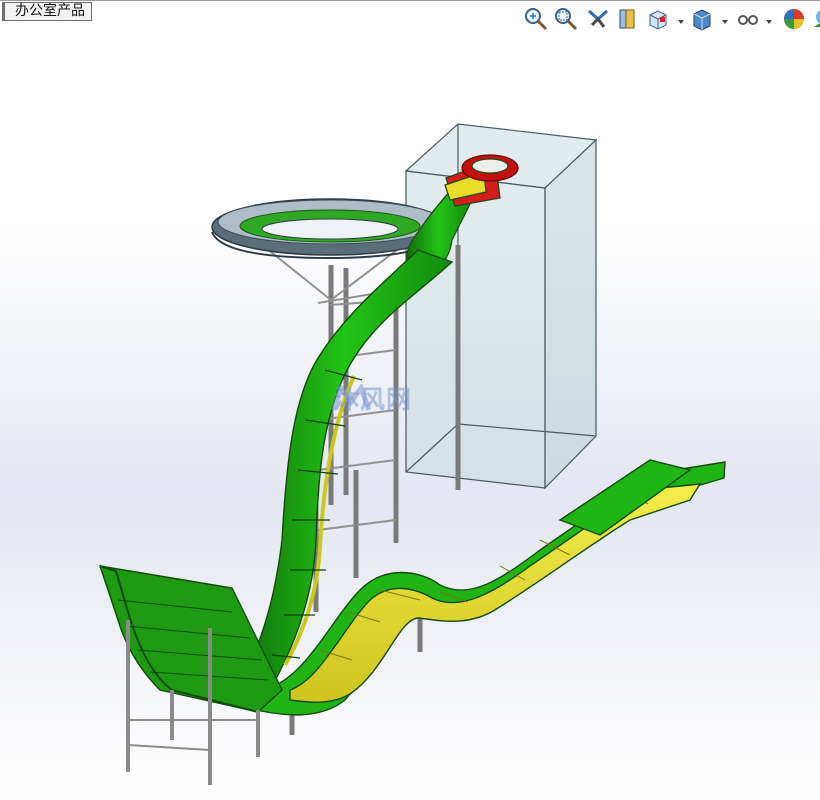 The height and width of the screenshot is (800, 820). Describe the element at coordinates (794, 19) in the screenshot. I see `appearance-icon` at that location.